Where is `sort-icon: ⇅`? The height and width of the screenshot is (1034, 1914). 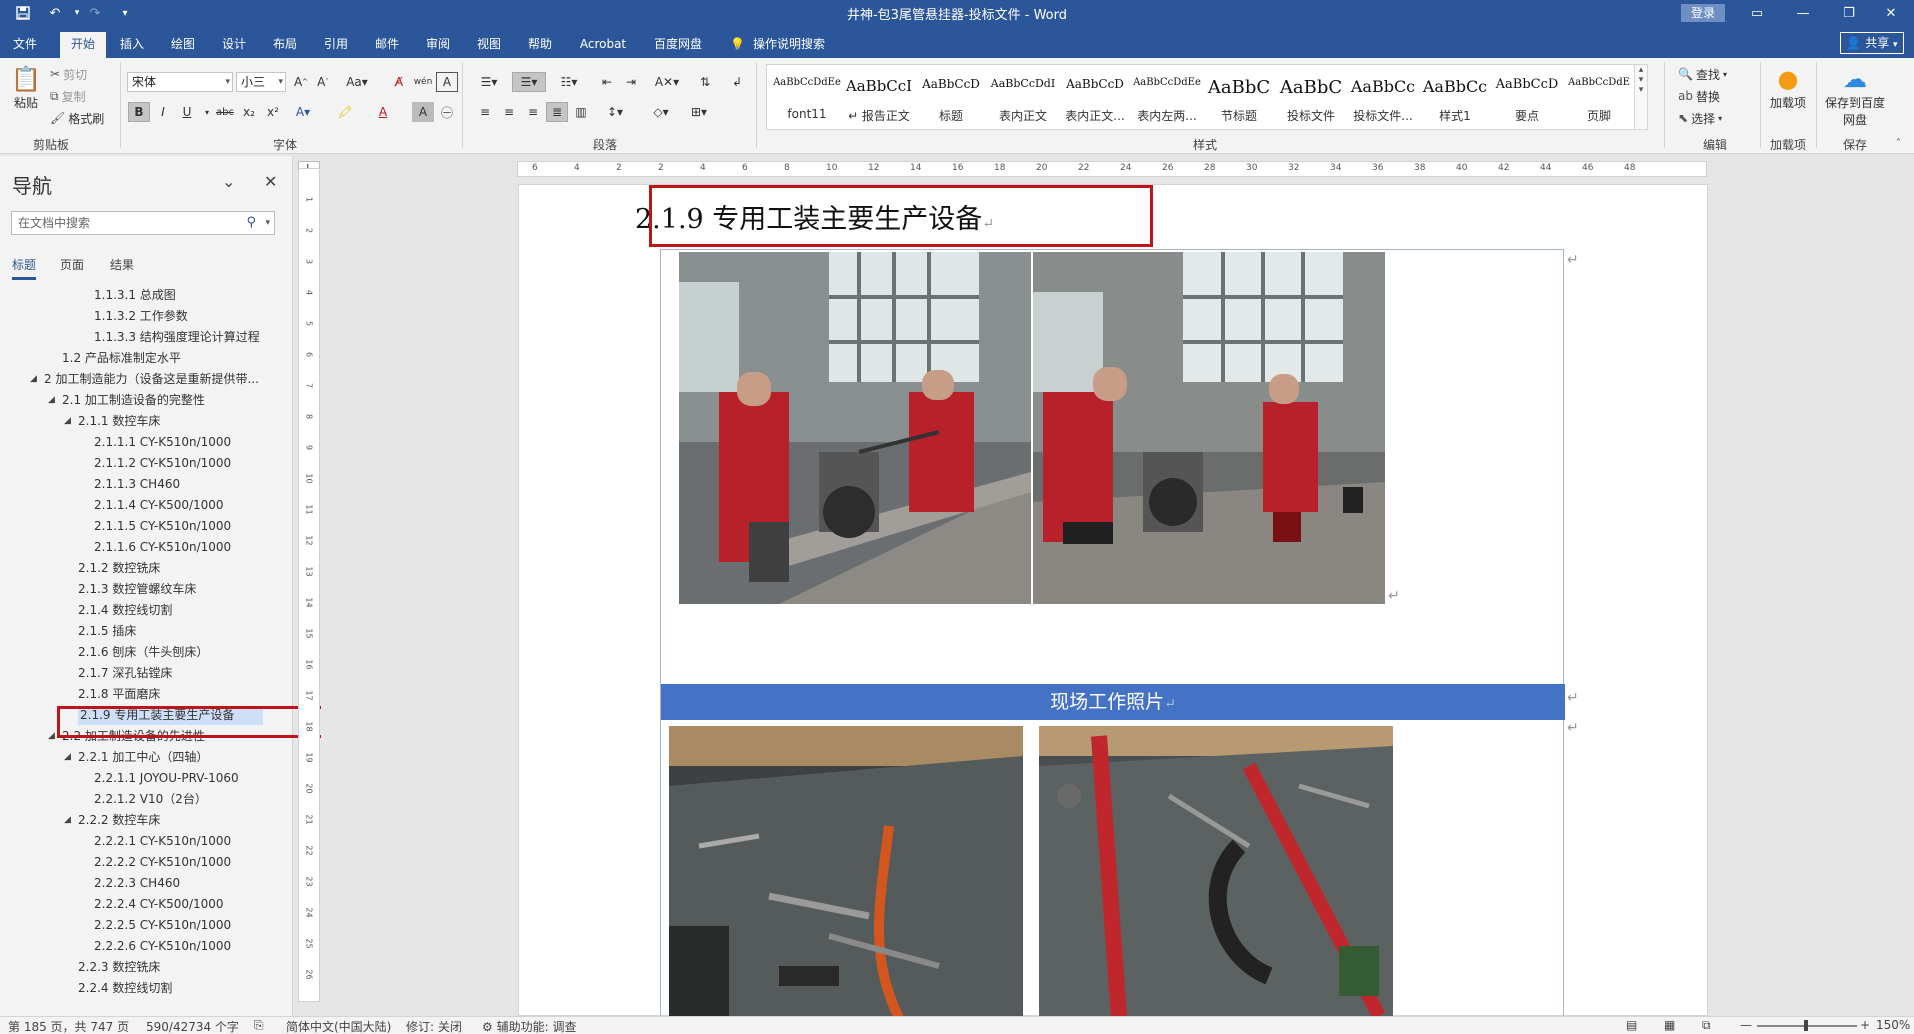 sort-icon: ⇅ is located at coordinates (705, 82).